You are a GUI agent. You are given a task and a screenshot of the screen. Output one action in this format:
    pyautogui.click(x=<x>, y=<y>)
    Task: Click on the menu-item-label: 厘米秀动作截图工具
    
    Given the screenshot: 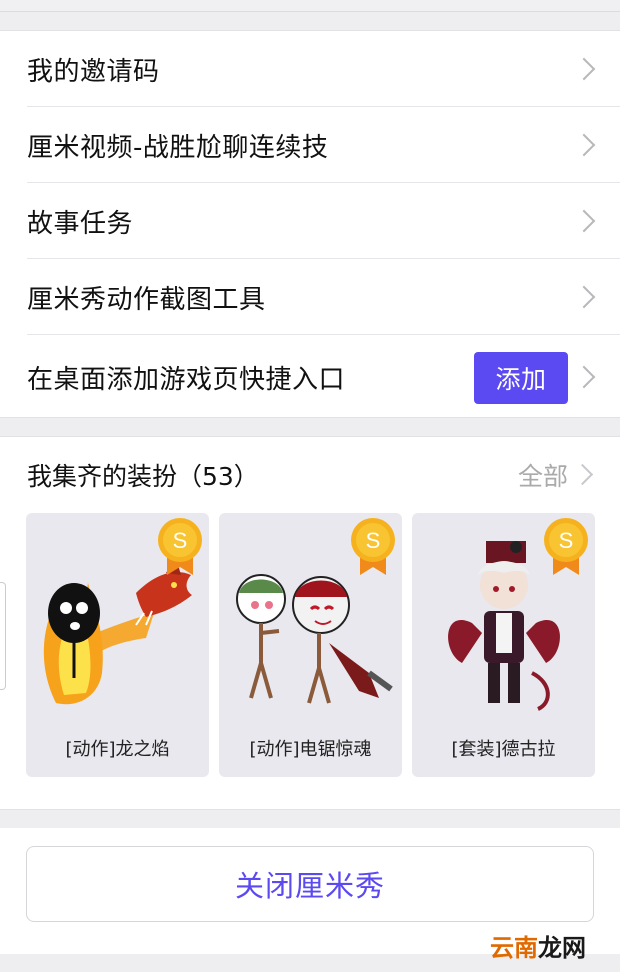 What is the action you would take?
    pyautogui.click(x=146, y=299)
    